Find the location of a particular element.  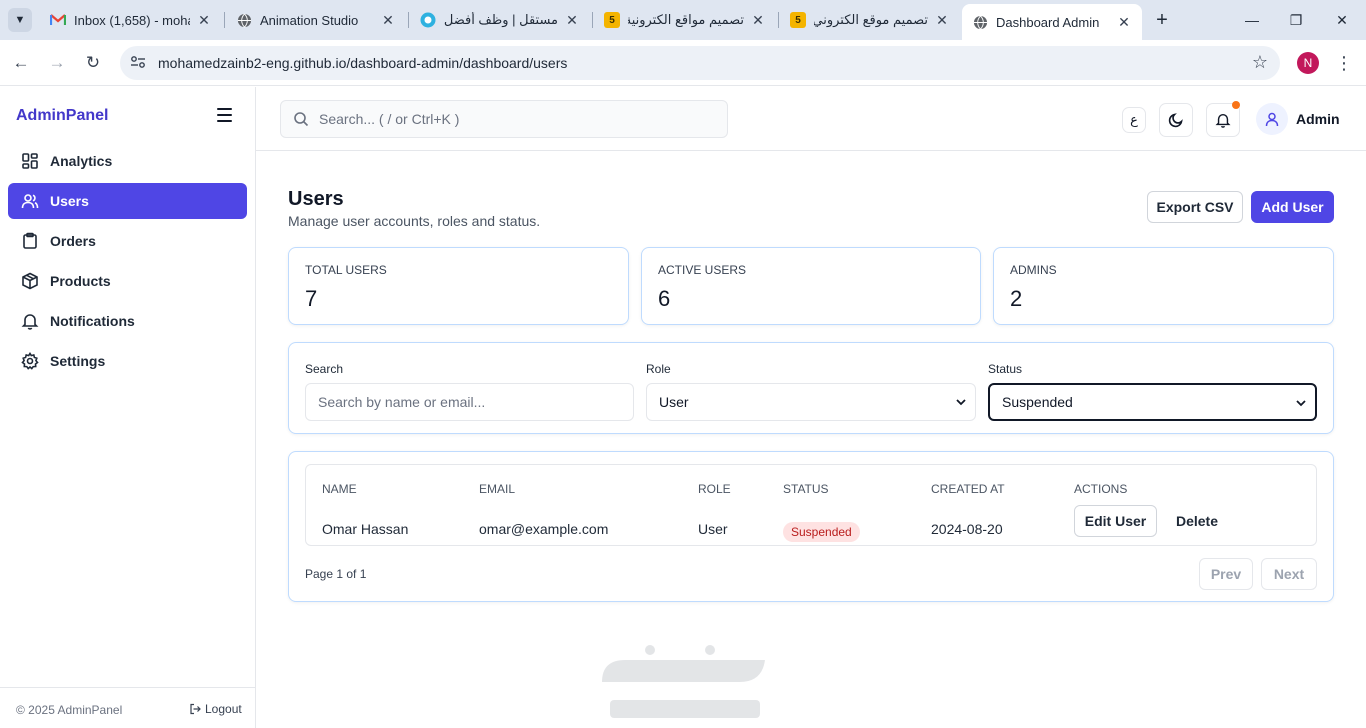

stat-value: 7 is located at coordinates (311, 298).